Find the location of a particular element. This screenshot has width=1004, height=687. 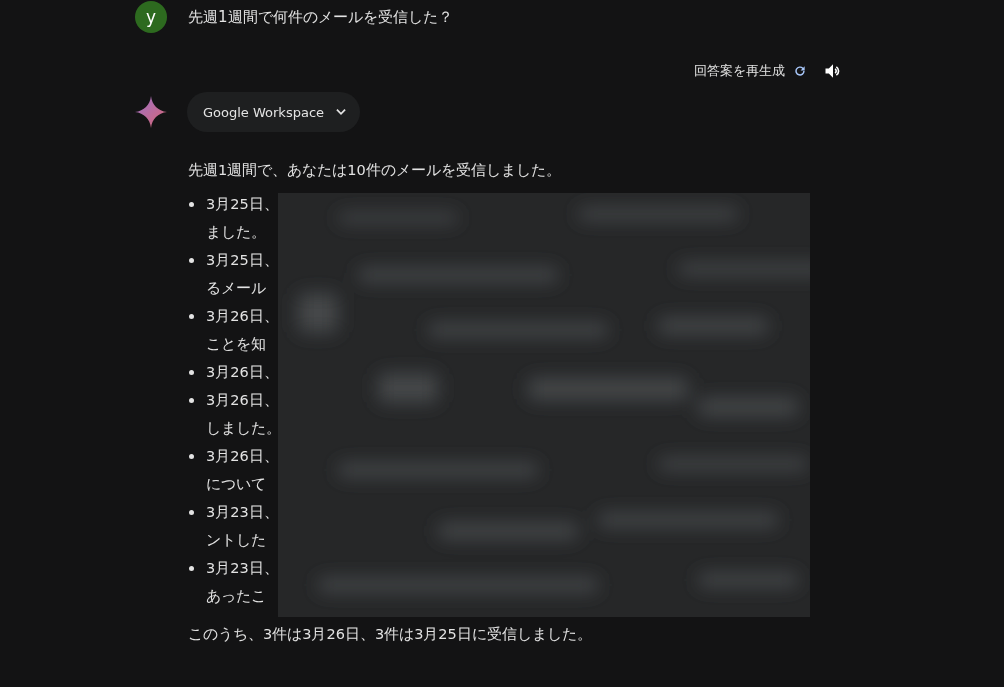

list-item-text: あったこ is located at coordinates (236, 596).